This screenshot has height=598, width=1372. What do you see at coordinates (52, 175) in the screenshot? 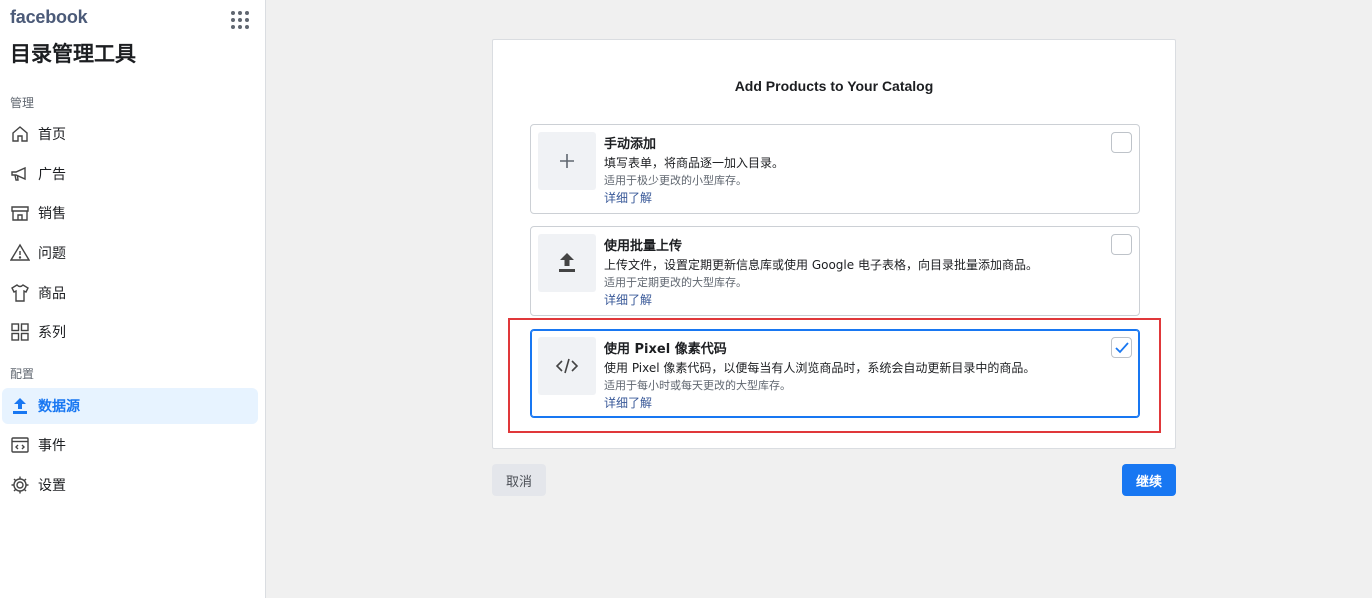
I see `sidebar-item-label: 广告` at bounding box center [52, 175].